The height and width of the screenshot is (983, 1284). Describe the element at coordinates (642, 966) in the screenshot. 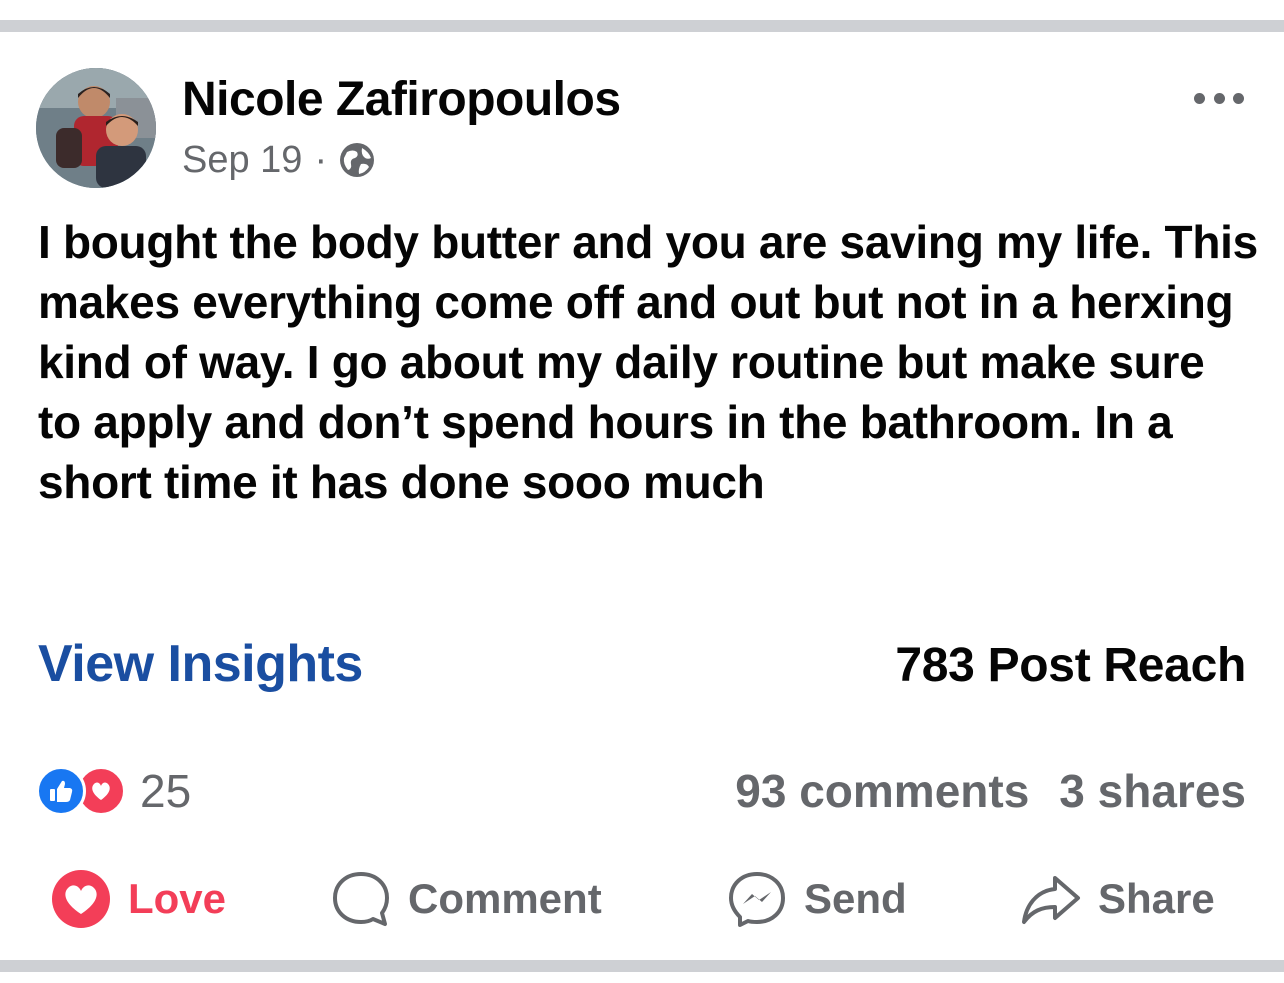

I see `feed-separator-bottom` at that location.